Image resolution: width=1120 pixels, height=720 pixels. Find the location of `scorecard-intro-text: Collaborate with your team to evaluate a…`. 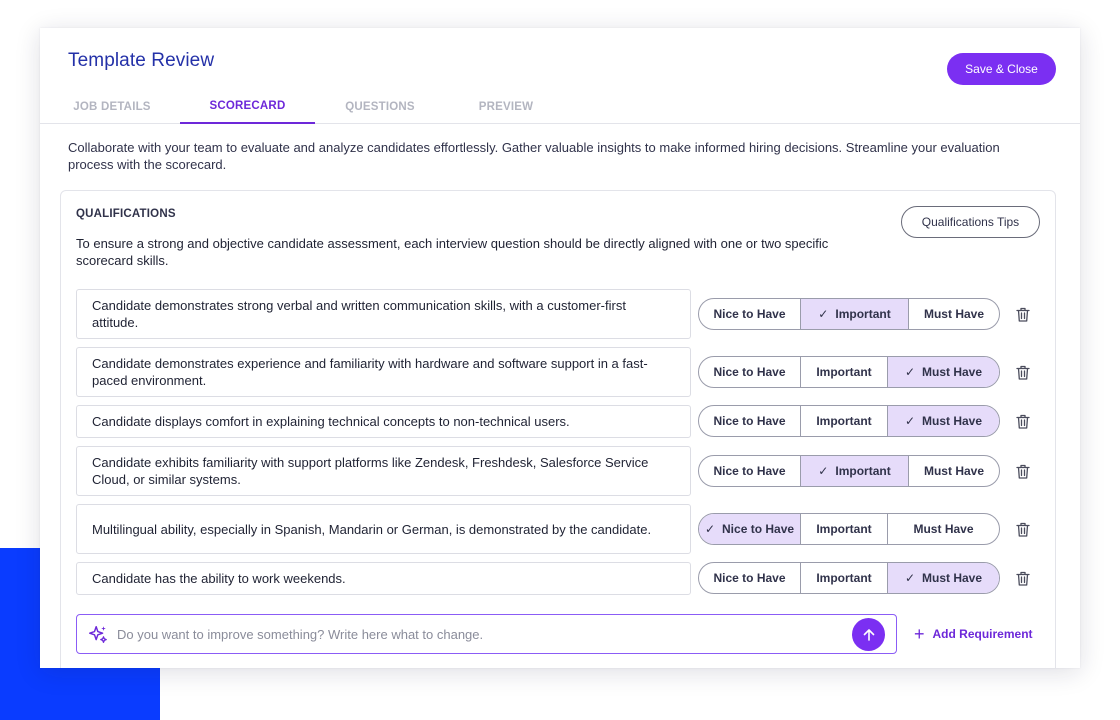

scorecard-intro-text: Collaborate with your team to evaluate a… is located at coordinates (534, 156).